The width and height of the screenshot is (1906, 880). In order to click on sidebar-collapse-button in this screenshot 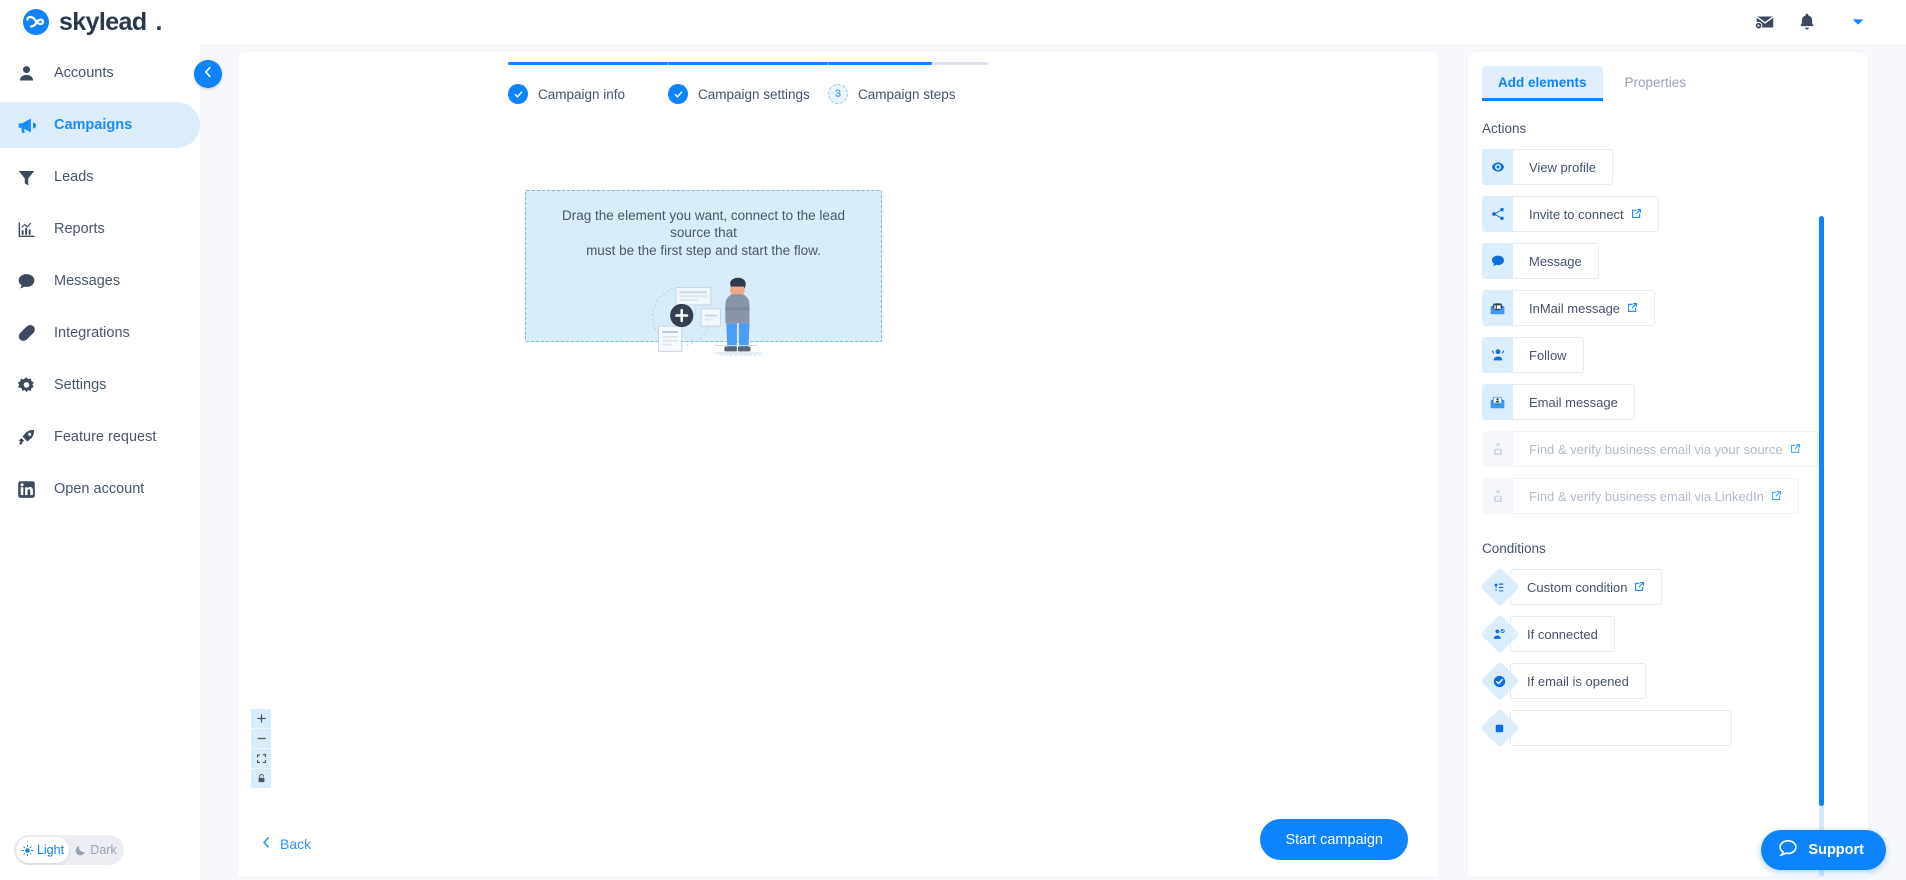, I will do `click(208, 74)`.